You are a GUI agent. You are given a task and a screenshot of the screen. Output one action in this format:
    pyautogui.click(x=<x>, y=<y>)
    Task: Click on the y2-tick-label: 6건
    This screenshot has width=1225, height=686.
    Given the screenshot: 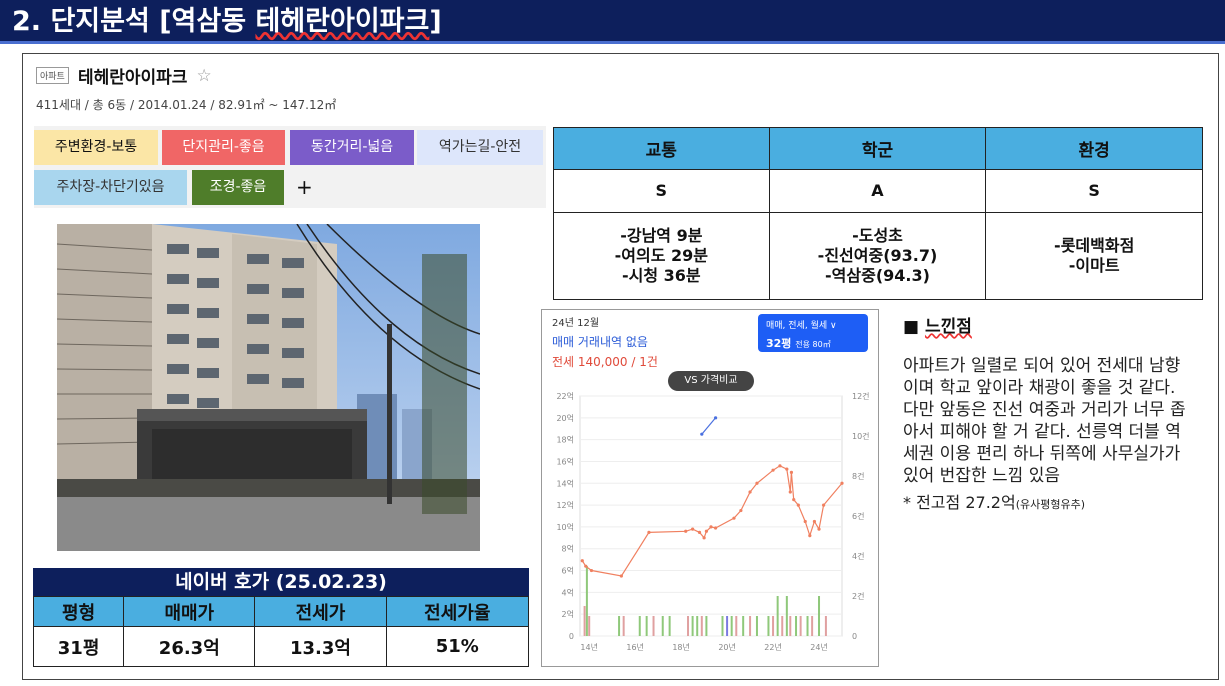 What is the action you would take?
    pyautogui.click(x=858, y=516)
    